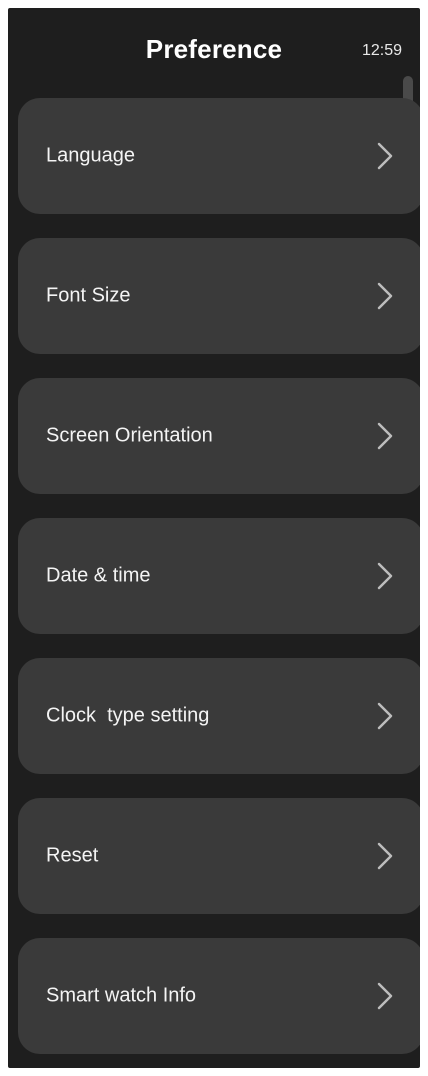 The image size is (428, 1076). I want to click on menu-item-smart-watch-info: Smart watch Info, so click(219, 996).